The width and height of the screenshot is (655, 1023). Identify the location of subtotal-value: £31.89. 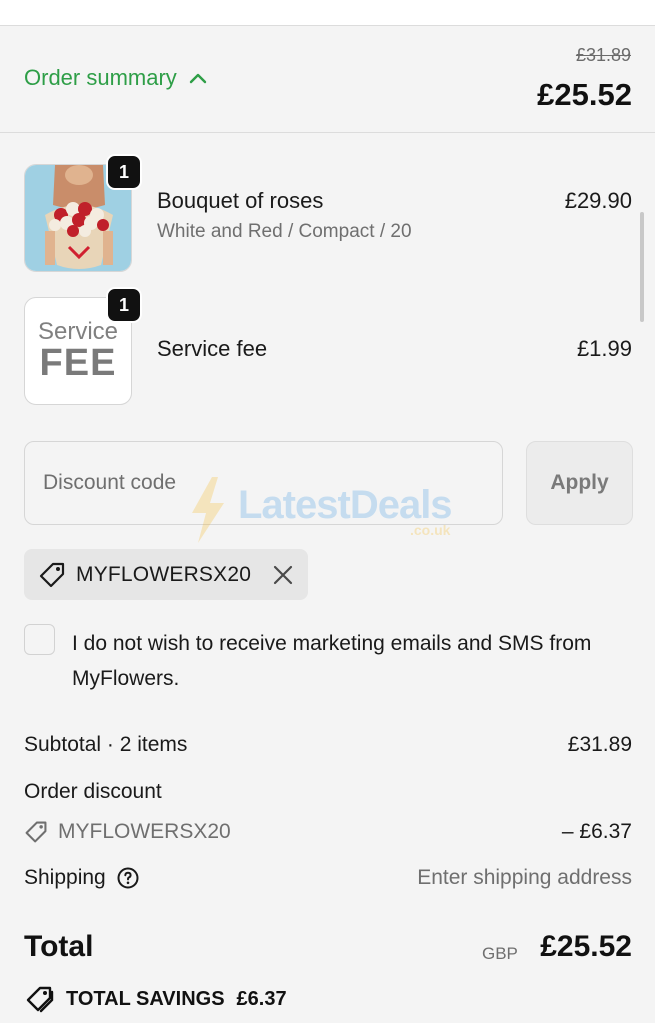
(599, 744).